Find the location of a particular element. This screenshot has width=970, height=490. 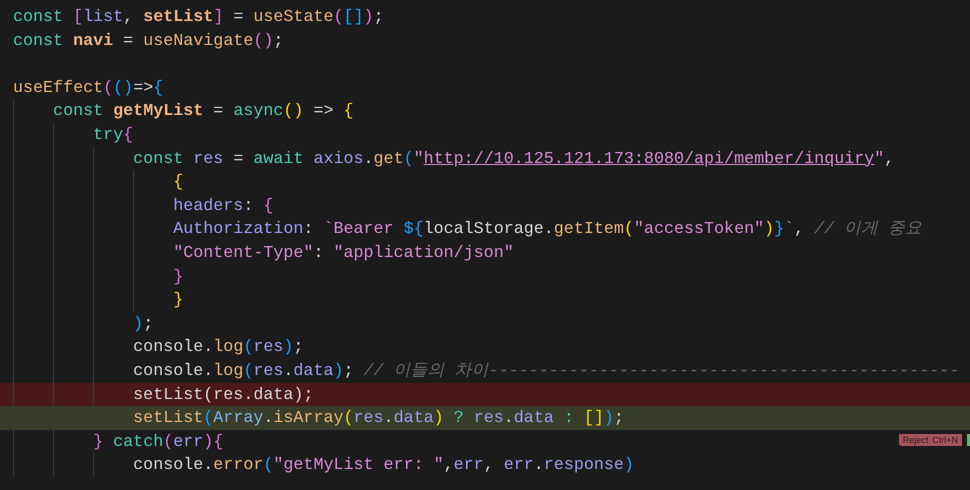

code-line: const [list, setList] = useState([]); is located at coordinates (198, 18).